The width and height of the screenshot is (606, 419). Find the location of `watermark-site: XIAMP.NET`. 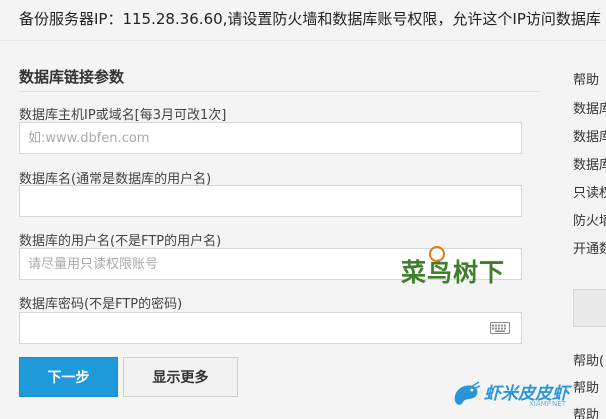

watermark-site: XIAMP.NET is located at coordinates (547, 404).